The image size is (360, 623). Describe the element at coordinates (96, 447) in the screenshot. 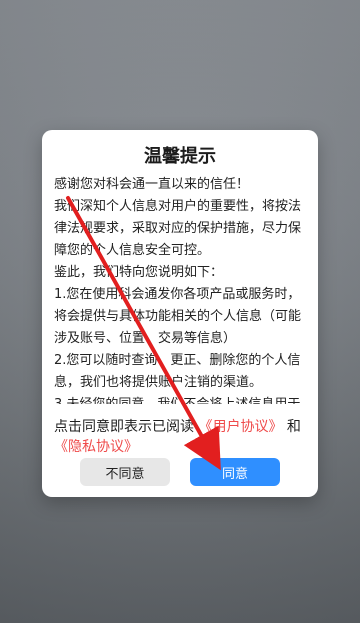

I see `privacy-agreement-link: 《隐私协议》` at that location.